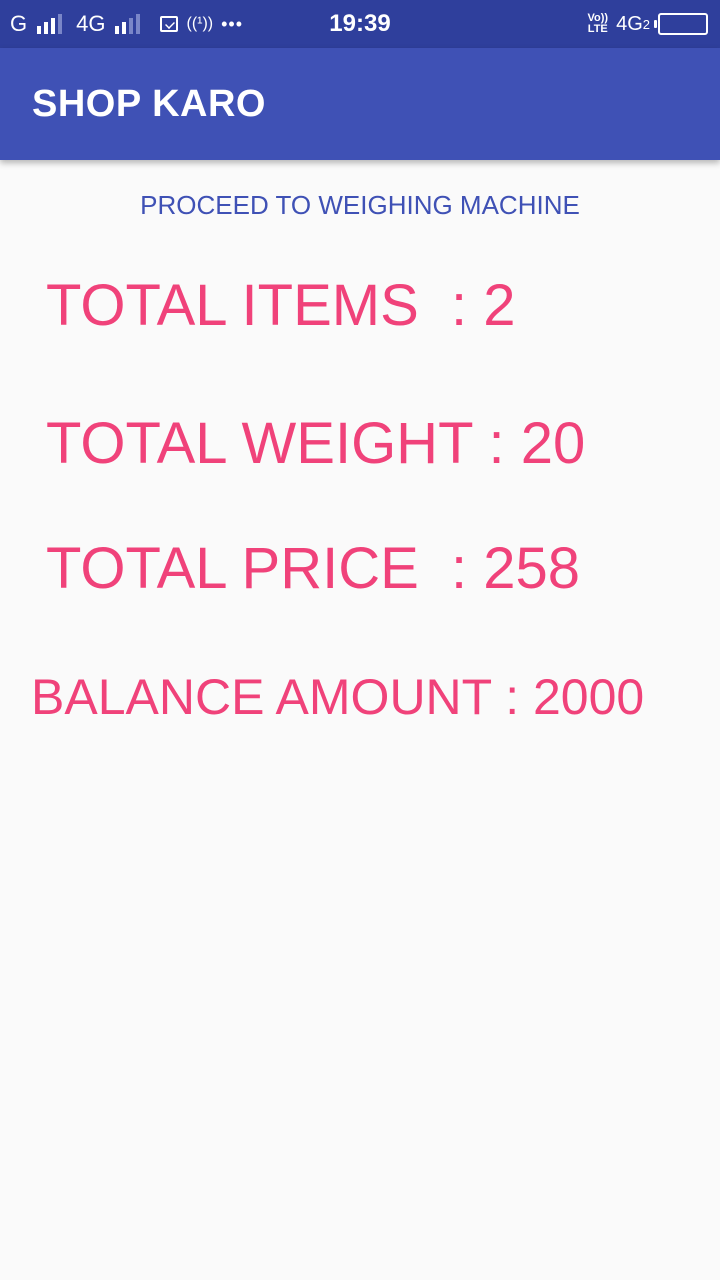 This screenshot has width=720, height=1280. I want to click on app-bar: SHOP KARO, so click(360, 104).